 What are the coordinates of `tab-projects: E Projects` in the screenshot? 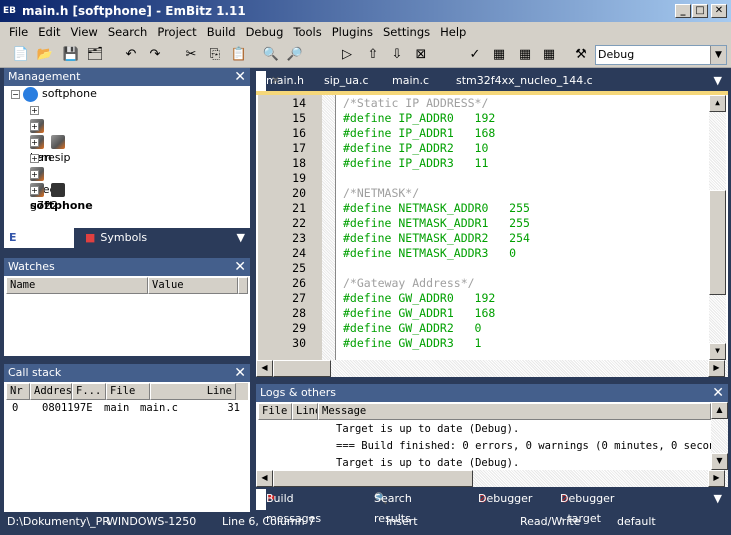 It's located at (39, 238).